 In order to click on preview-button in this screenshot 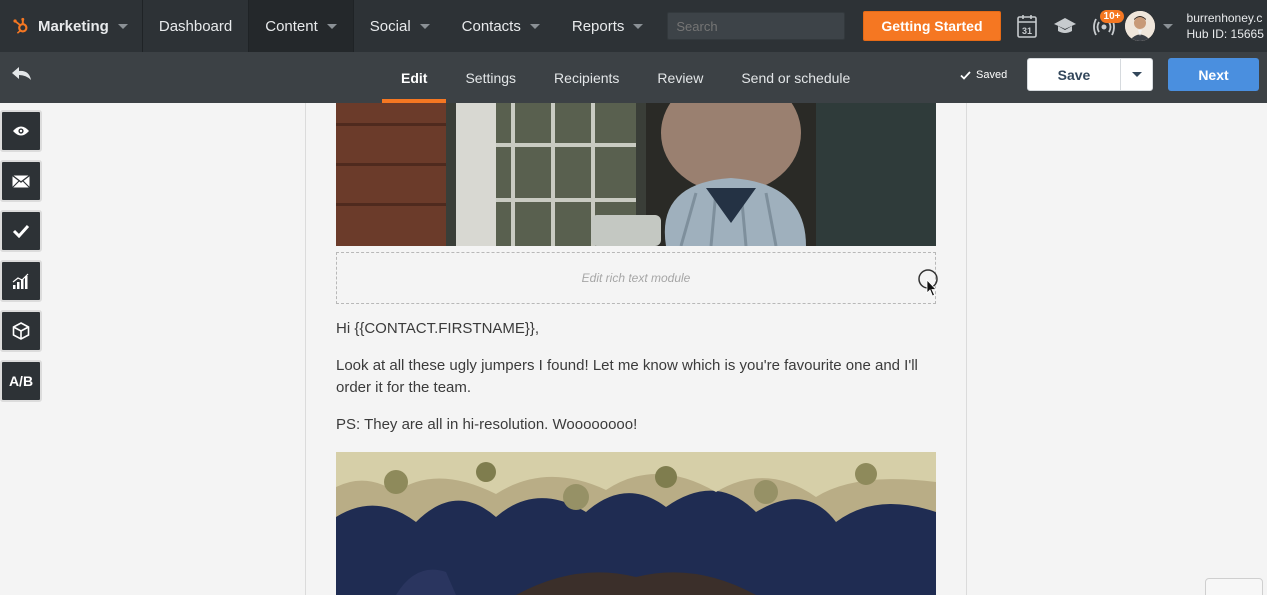, I will do `click(21, 131)`.